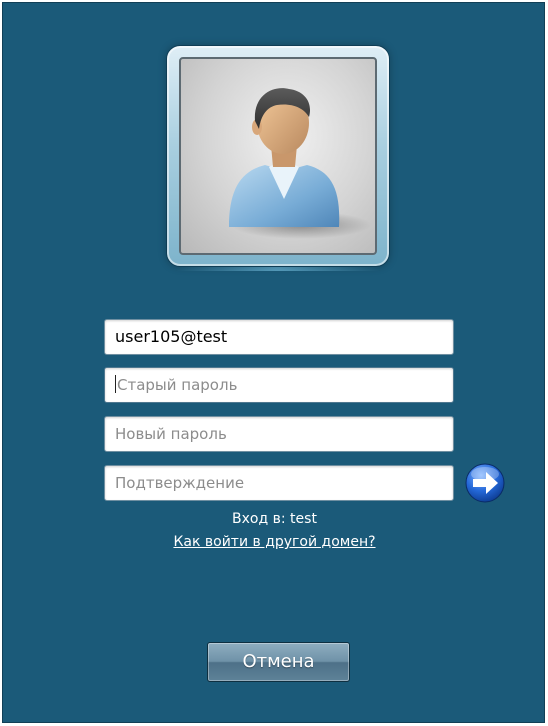 This screenshot has width=548, height=726. I want to click on old-password-placeholder: Старый пароль, so click(177, 385).